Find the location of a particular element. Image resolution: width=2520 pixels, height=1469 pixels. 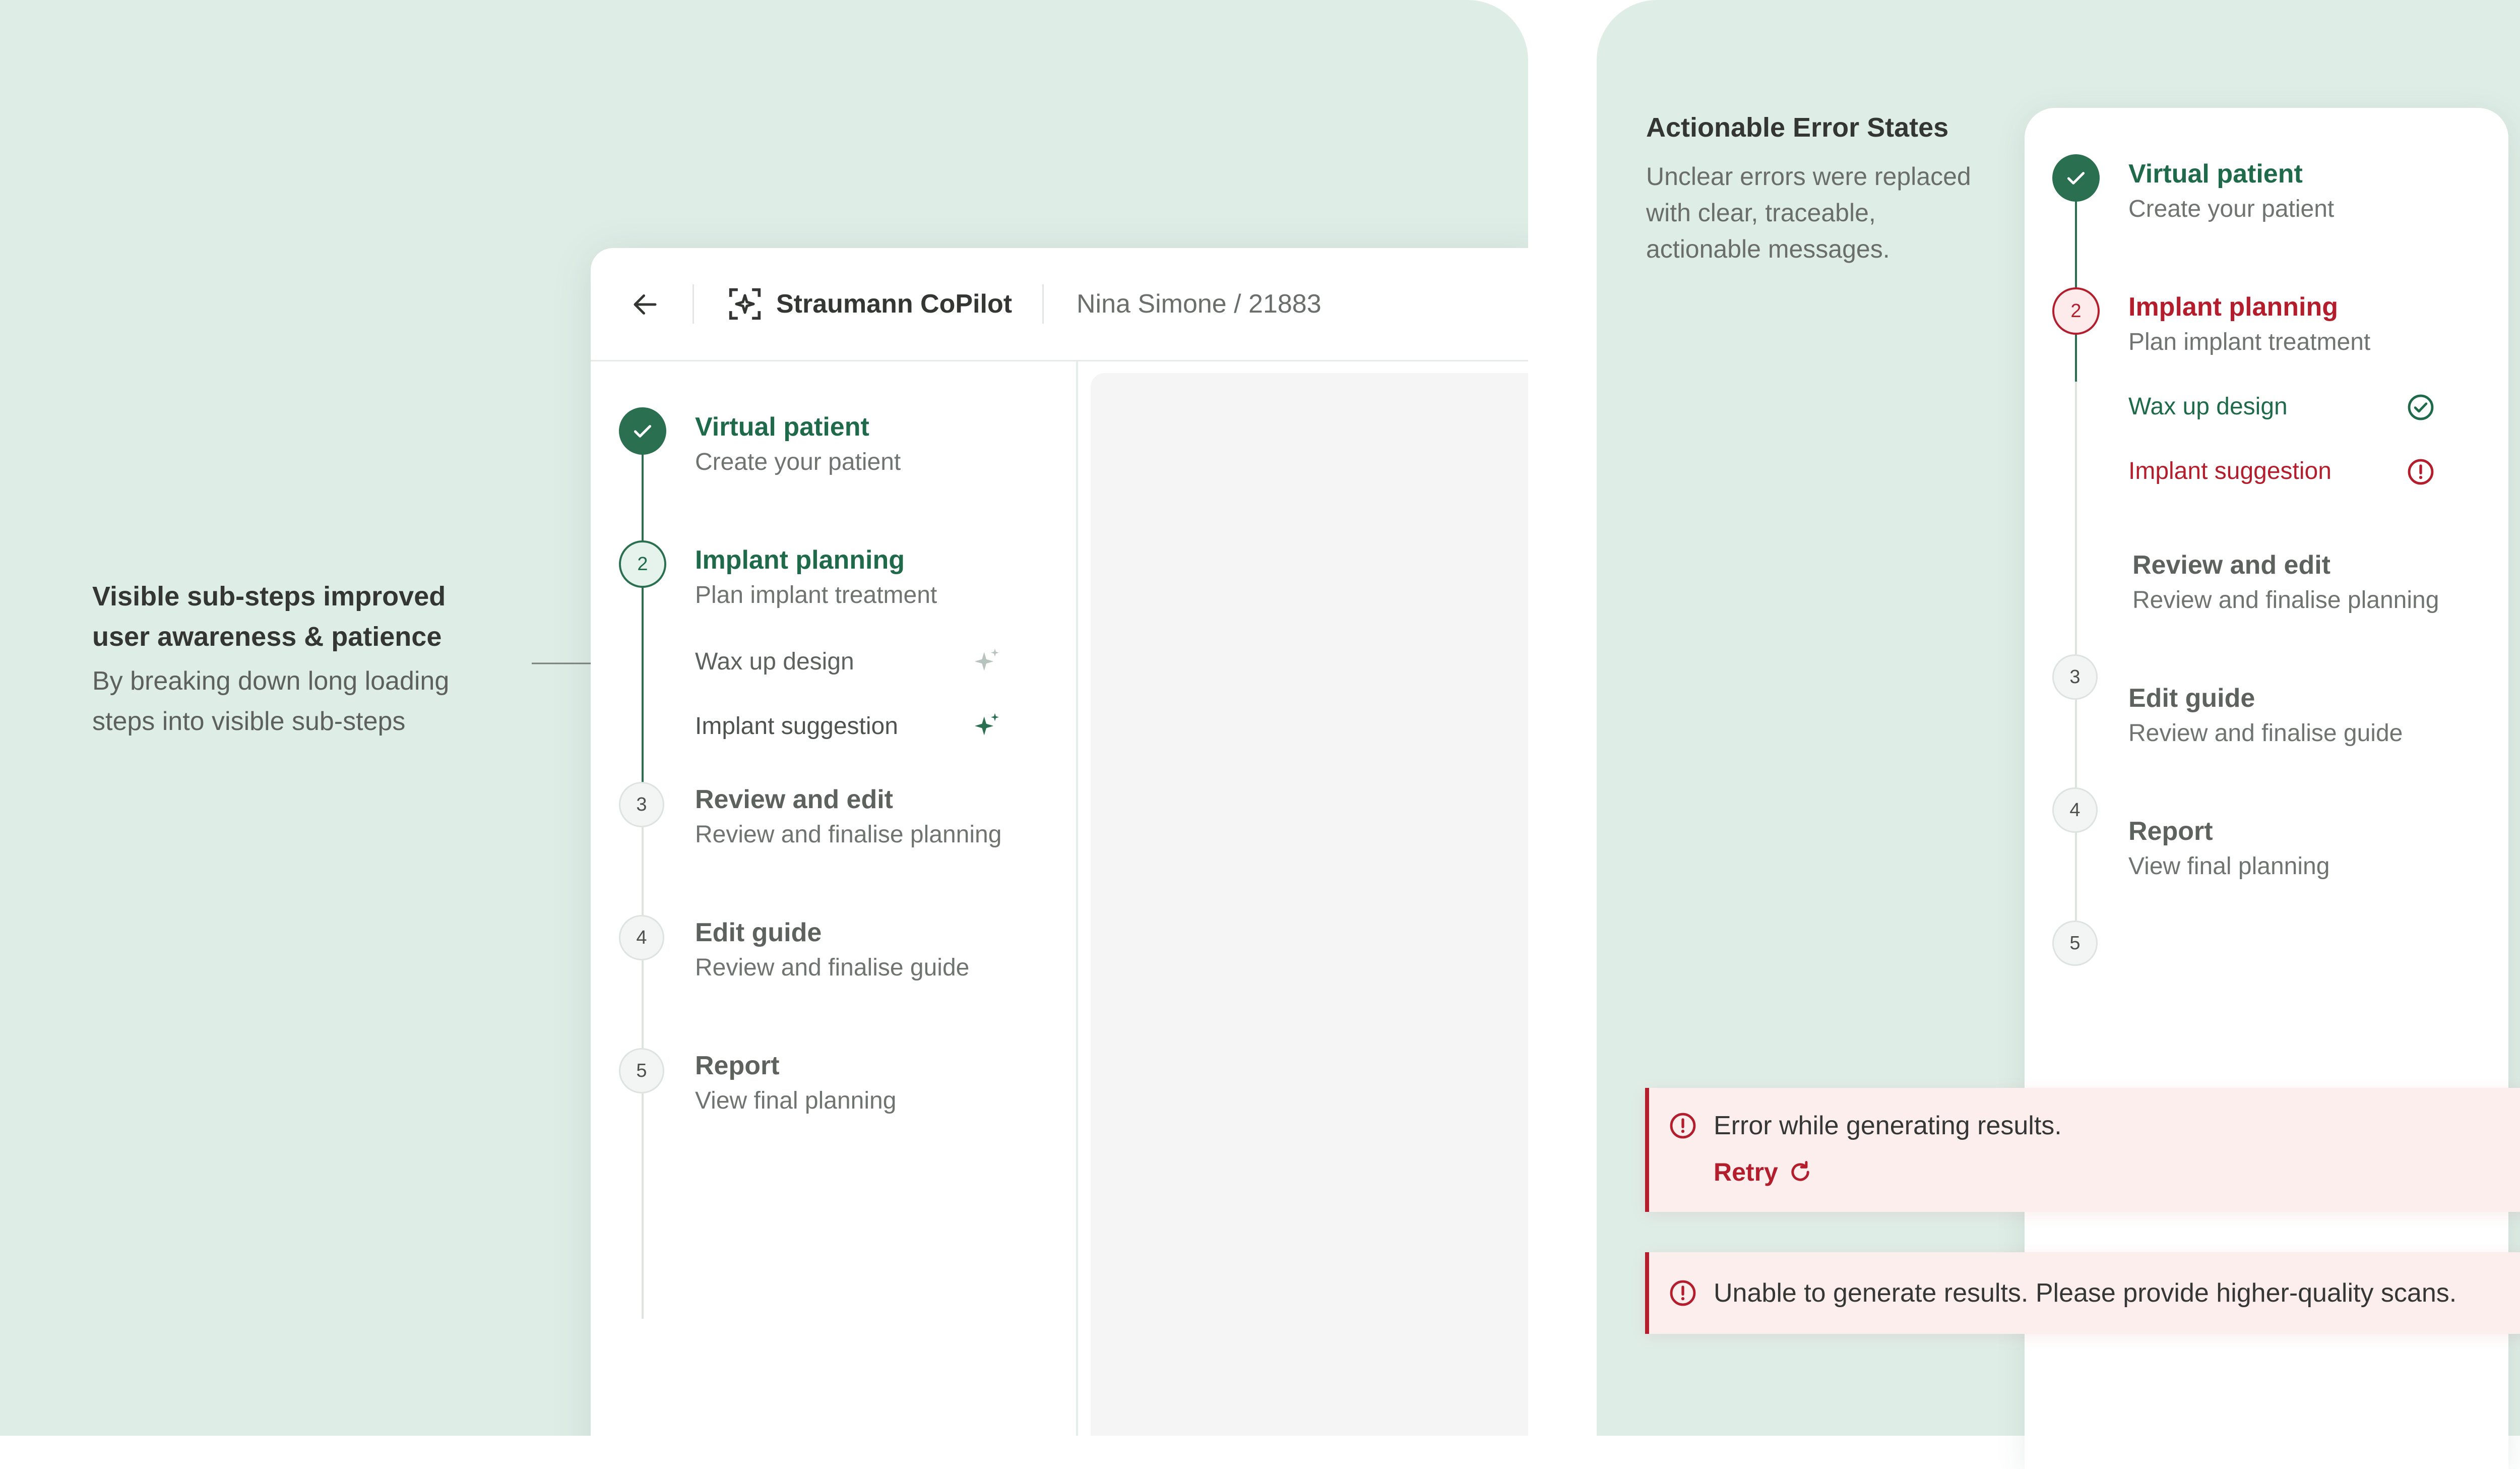

description-line: Unclear errors were replaced is located at coordinates (1809, 176).